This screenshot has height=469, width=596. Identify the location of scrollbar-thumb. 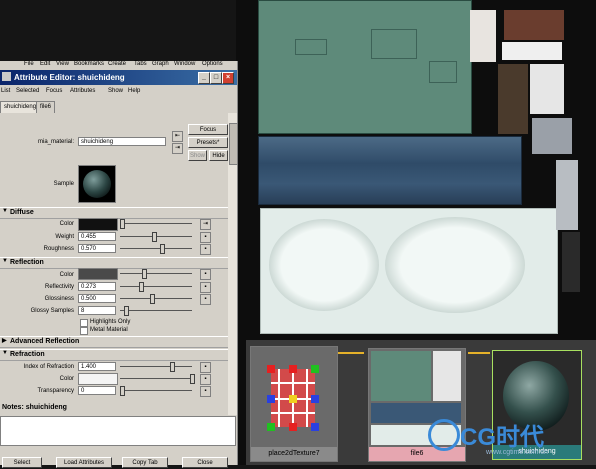
(233, 144).